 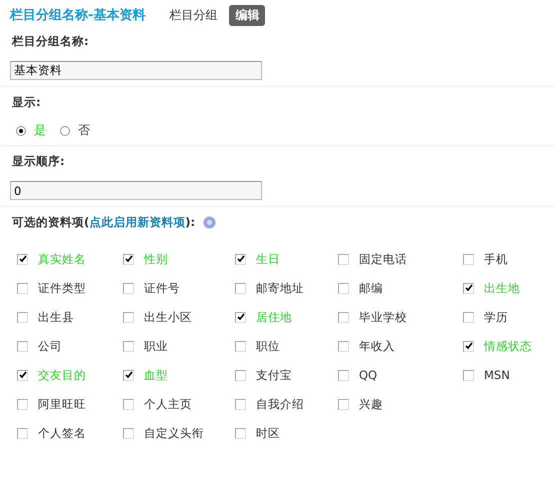 What do you see at coordinates (51, 41) in the screenshot?
I see `field-label: 栏目分组名称:` at bounding box center [51, 41].